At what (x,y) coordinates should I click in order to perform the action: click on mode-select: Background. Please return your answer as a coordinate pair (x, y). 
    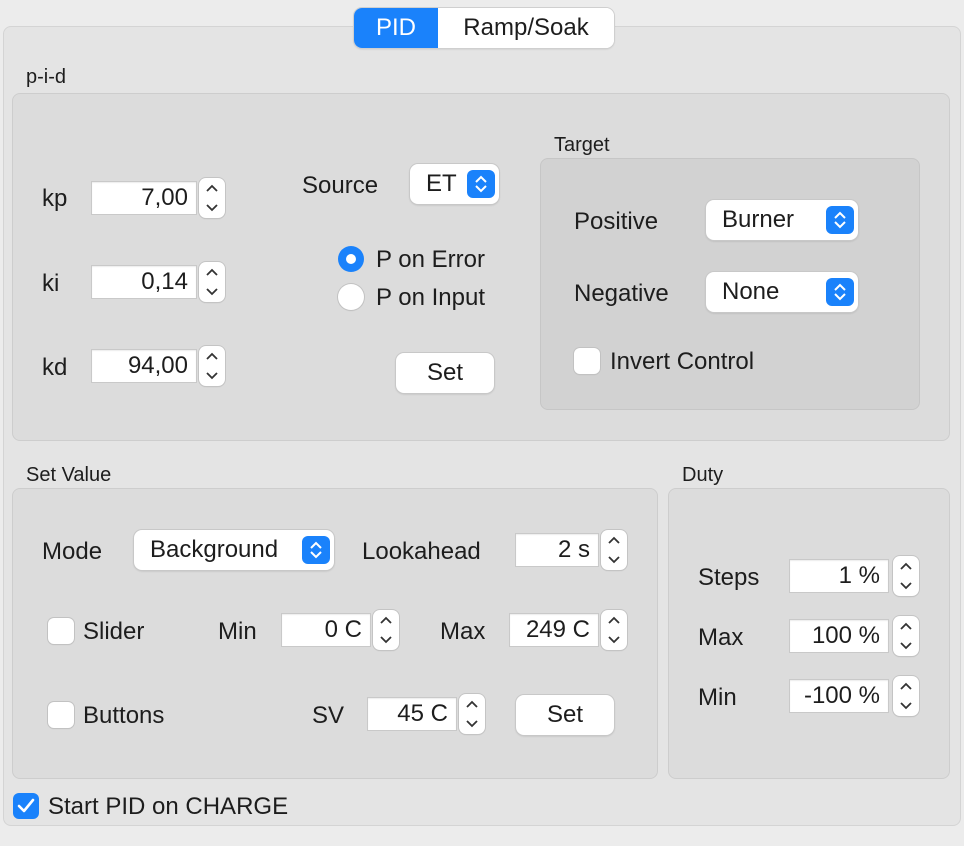
    Looking at the image, I should click on (234, 550).